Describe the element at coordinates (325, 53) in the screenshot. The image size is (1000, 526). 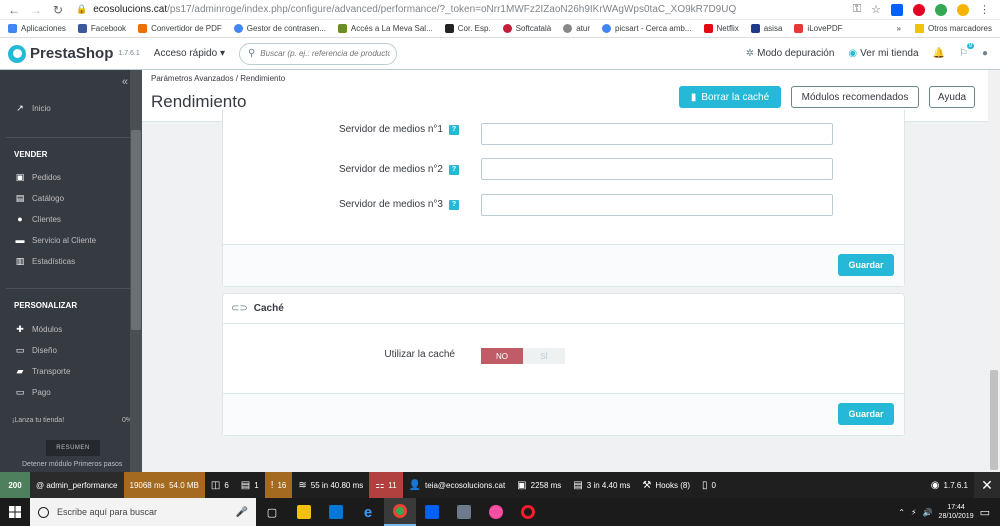
I see `search-input` at that location.